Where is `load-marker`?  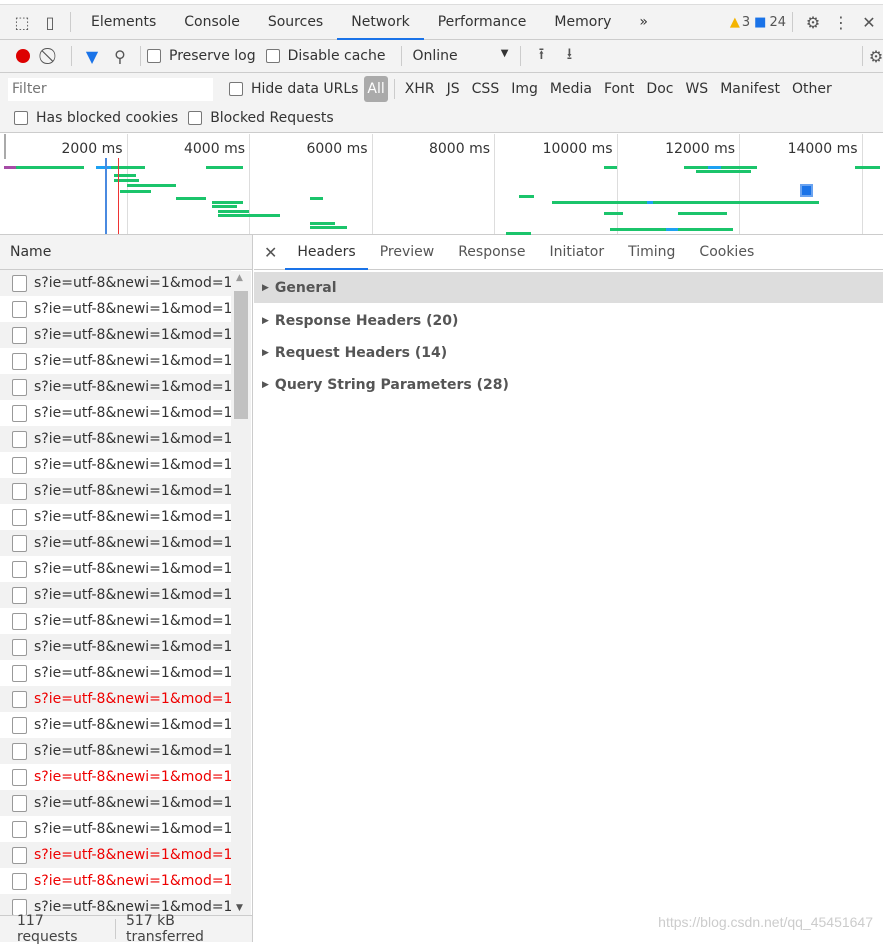
load-marker is located at coordinates (118, 196).